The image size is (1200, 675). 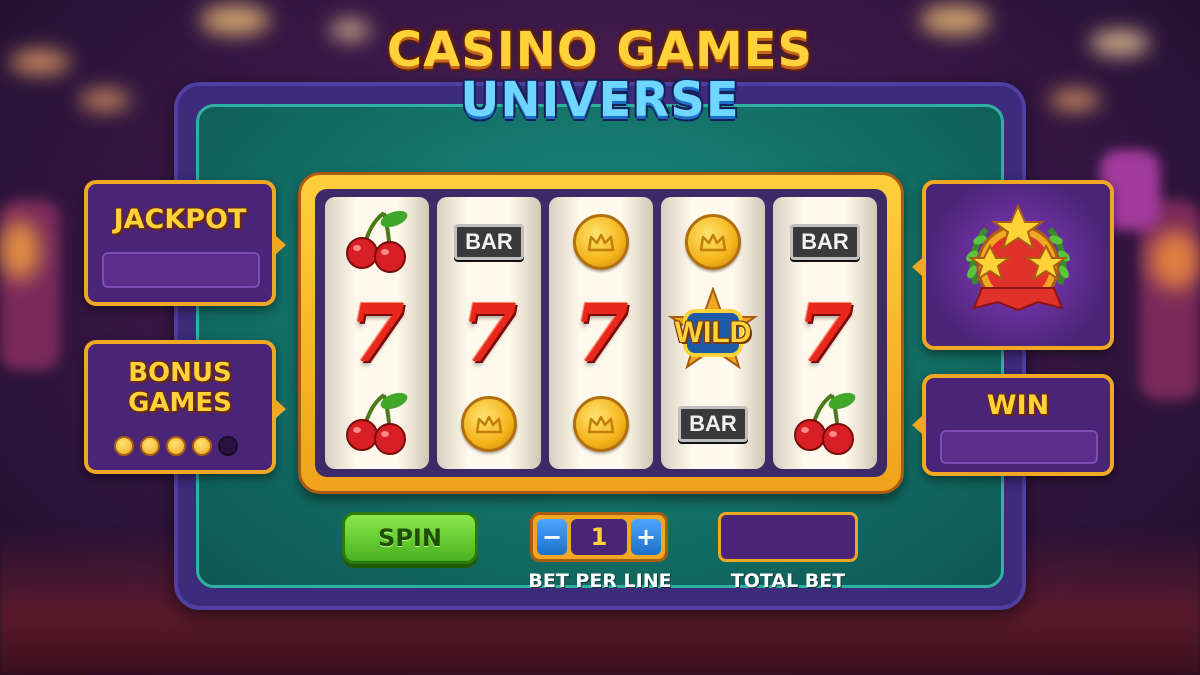 I want to click on reel-3: 7, so click(x=601, y=333).